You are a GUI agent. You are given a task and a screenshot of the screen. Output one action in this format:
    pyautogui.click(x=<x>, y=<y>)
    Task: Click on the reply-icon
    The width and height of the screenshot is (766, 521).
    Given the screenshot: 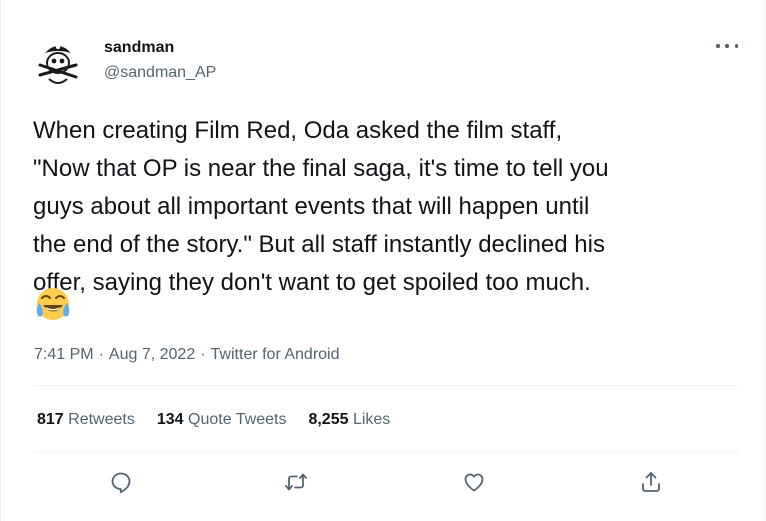 What is the action you would take?
    pyautogui.click(x=121, y=483)
    